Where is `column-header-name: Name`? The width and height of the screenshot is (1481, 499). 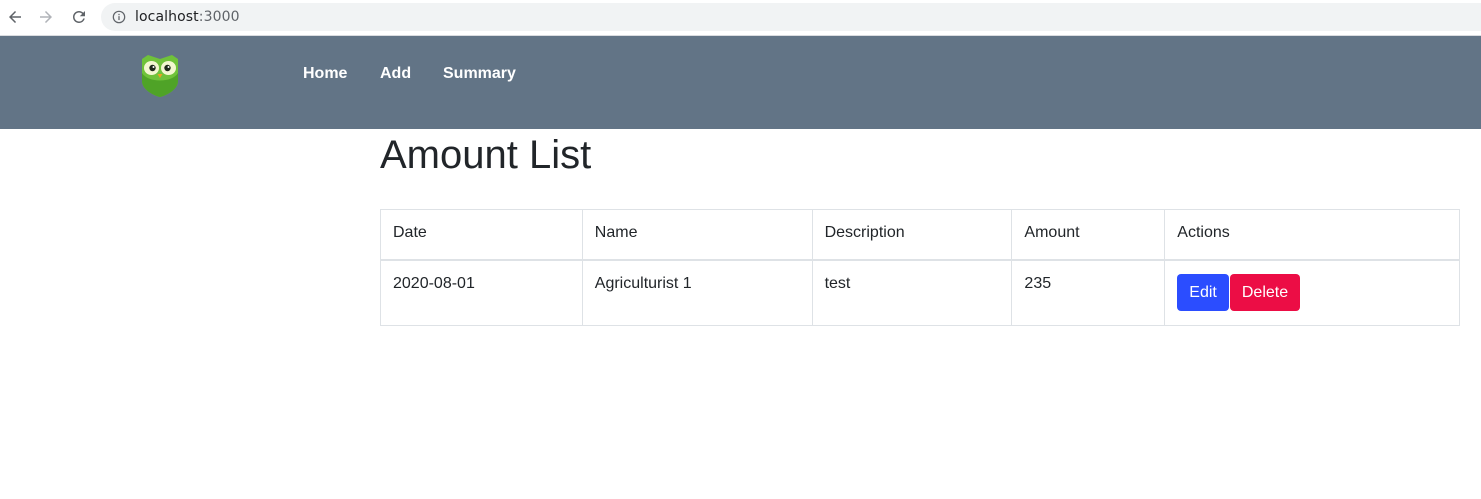 column-header-name: Name is located at coordinates (697, 235).